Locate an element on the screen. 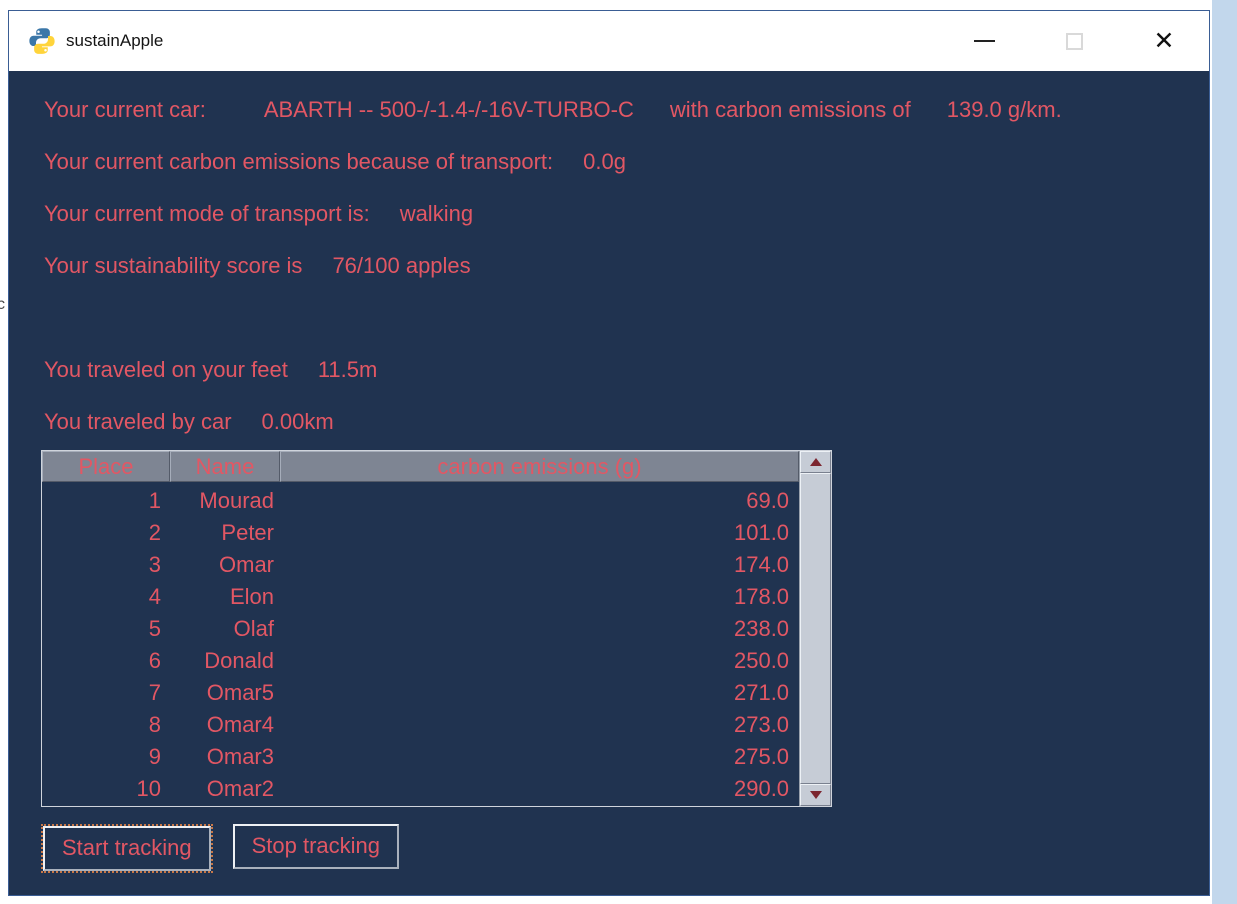  row-emissions: 271.0 is located at coordinates (761, 692).